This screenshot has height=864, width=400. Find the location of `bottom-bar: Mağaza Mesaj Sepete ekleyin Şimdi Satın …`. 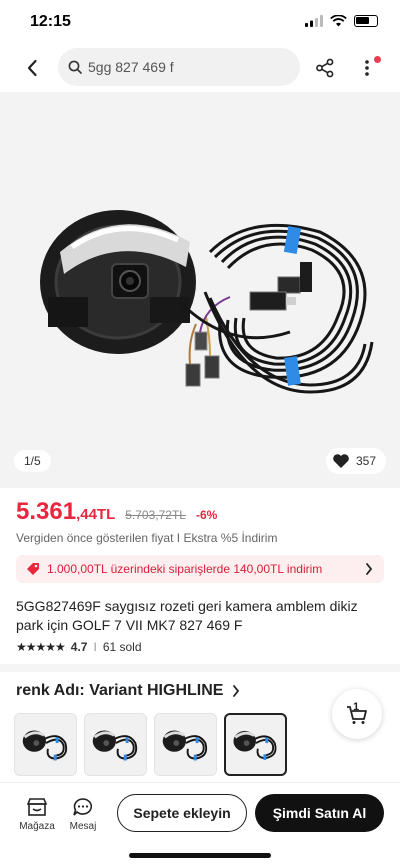

bottom-bar: Mağaza Mesaj Sepete ekleyin Şimdi Satın … is located at coordinates (200, 823).